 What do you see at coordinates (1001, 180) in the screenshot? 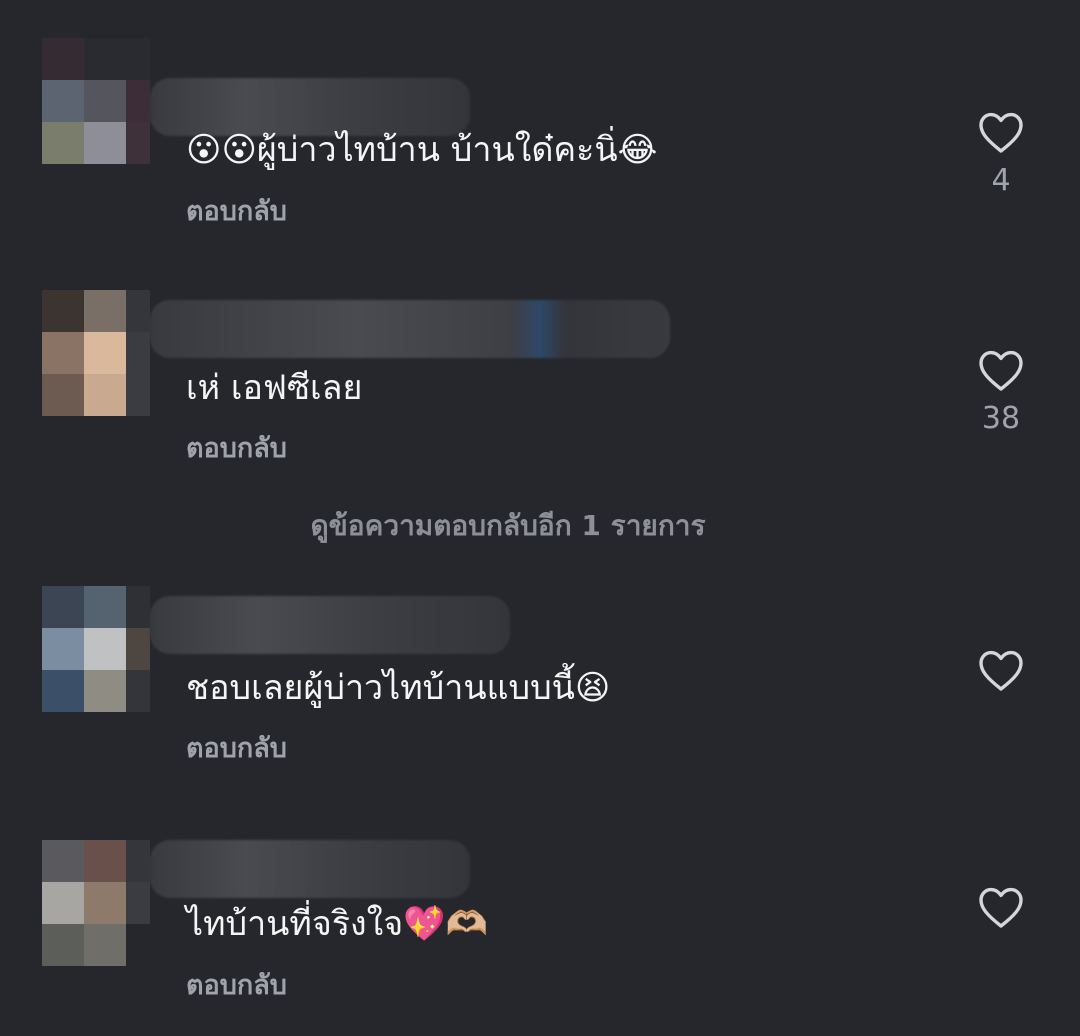
I see `like-count: 4` at bounding box center [1001, 180].